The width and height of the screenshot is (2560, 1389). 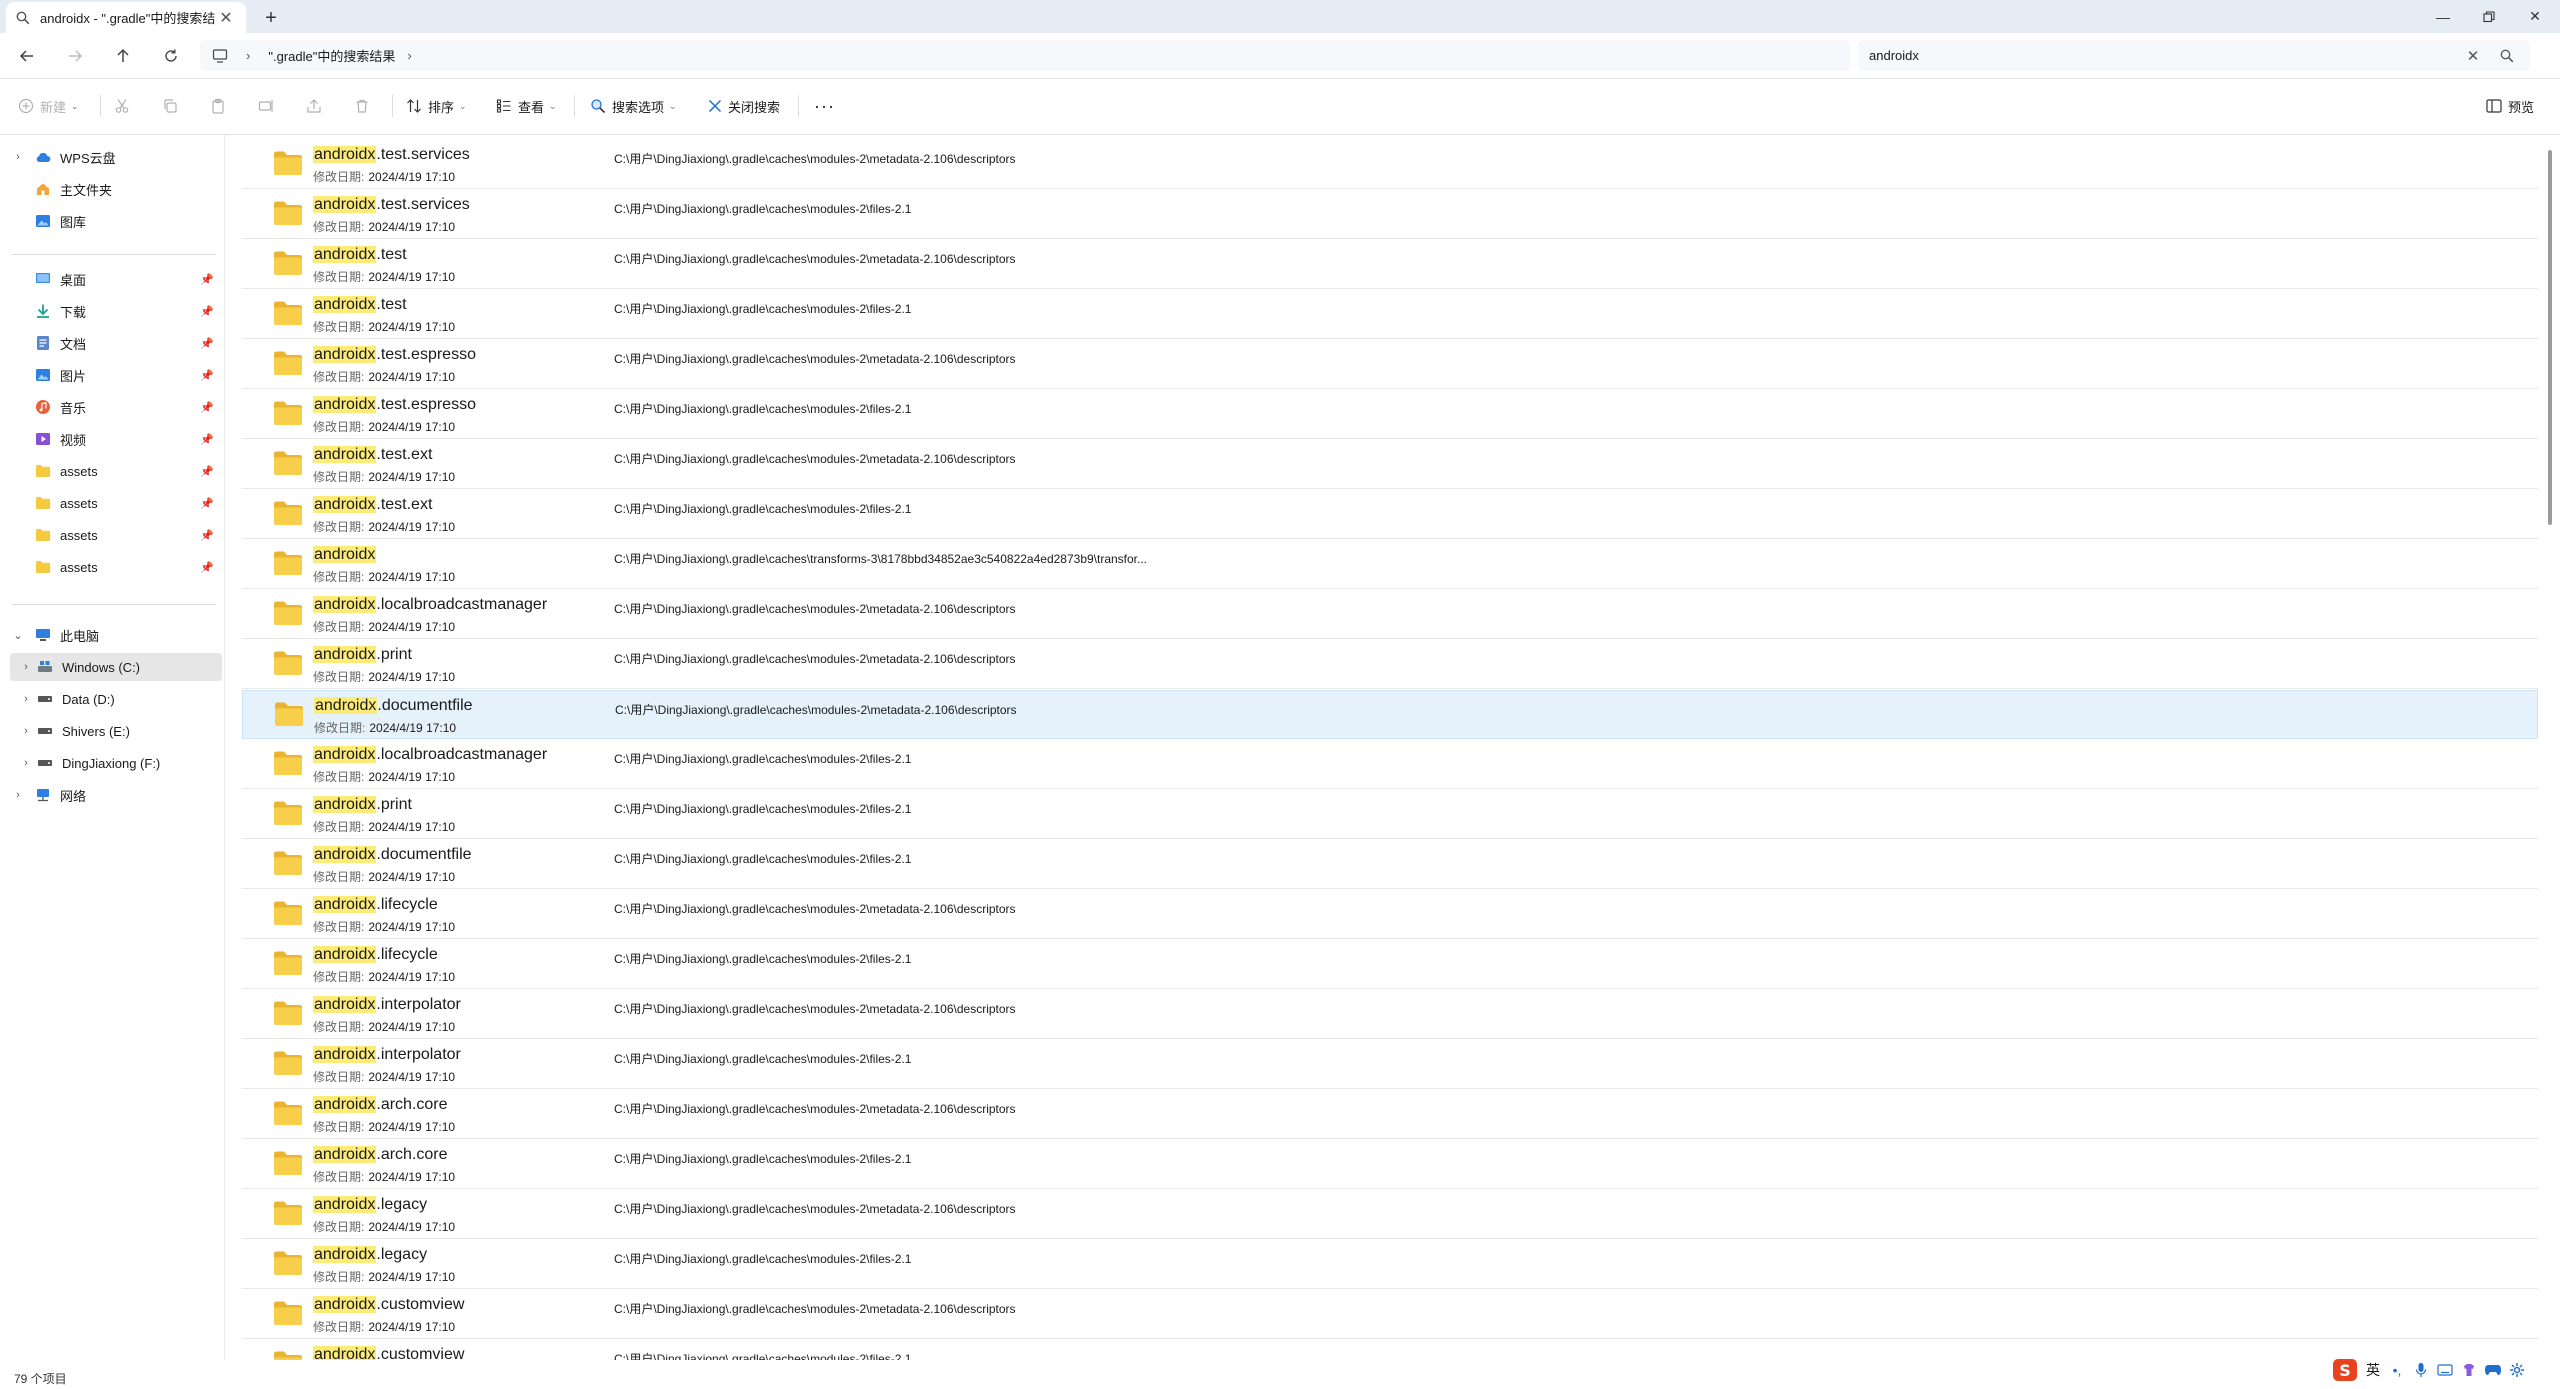 What do you see at coordinates (116, 763) in the screenshot?
I see `nav-item-drive: › DingJiaxiong (F:)` at bounding box center [116, 763].